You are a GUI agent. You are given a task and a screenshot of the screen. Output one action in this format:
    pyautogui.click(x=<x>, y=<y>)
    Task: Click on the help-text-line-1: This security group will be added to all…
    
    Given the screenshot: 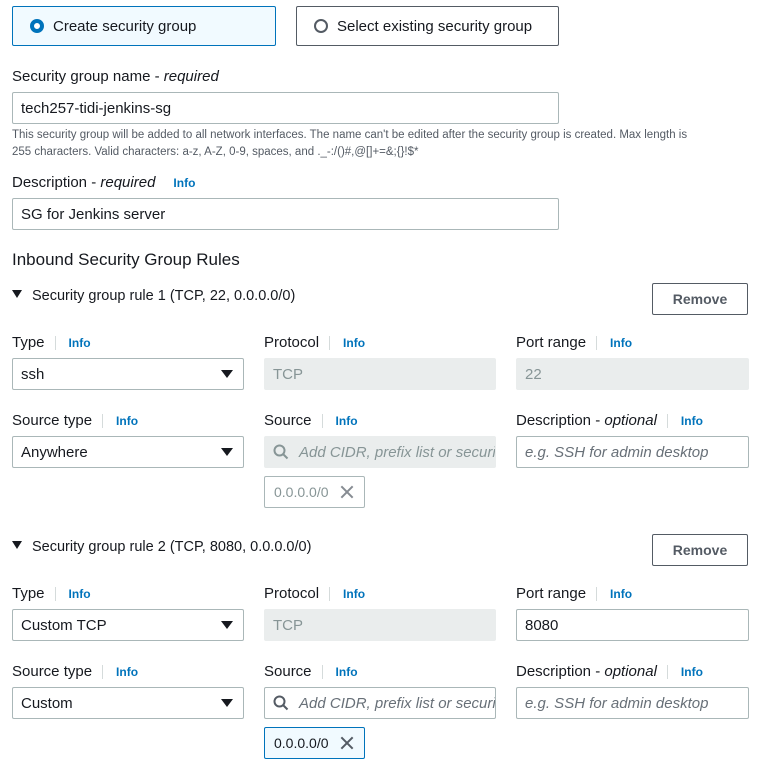 What is the action you would take?
    pyautogui.click(x=350, y=135)
    